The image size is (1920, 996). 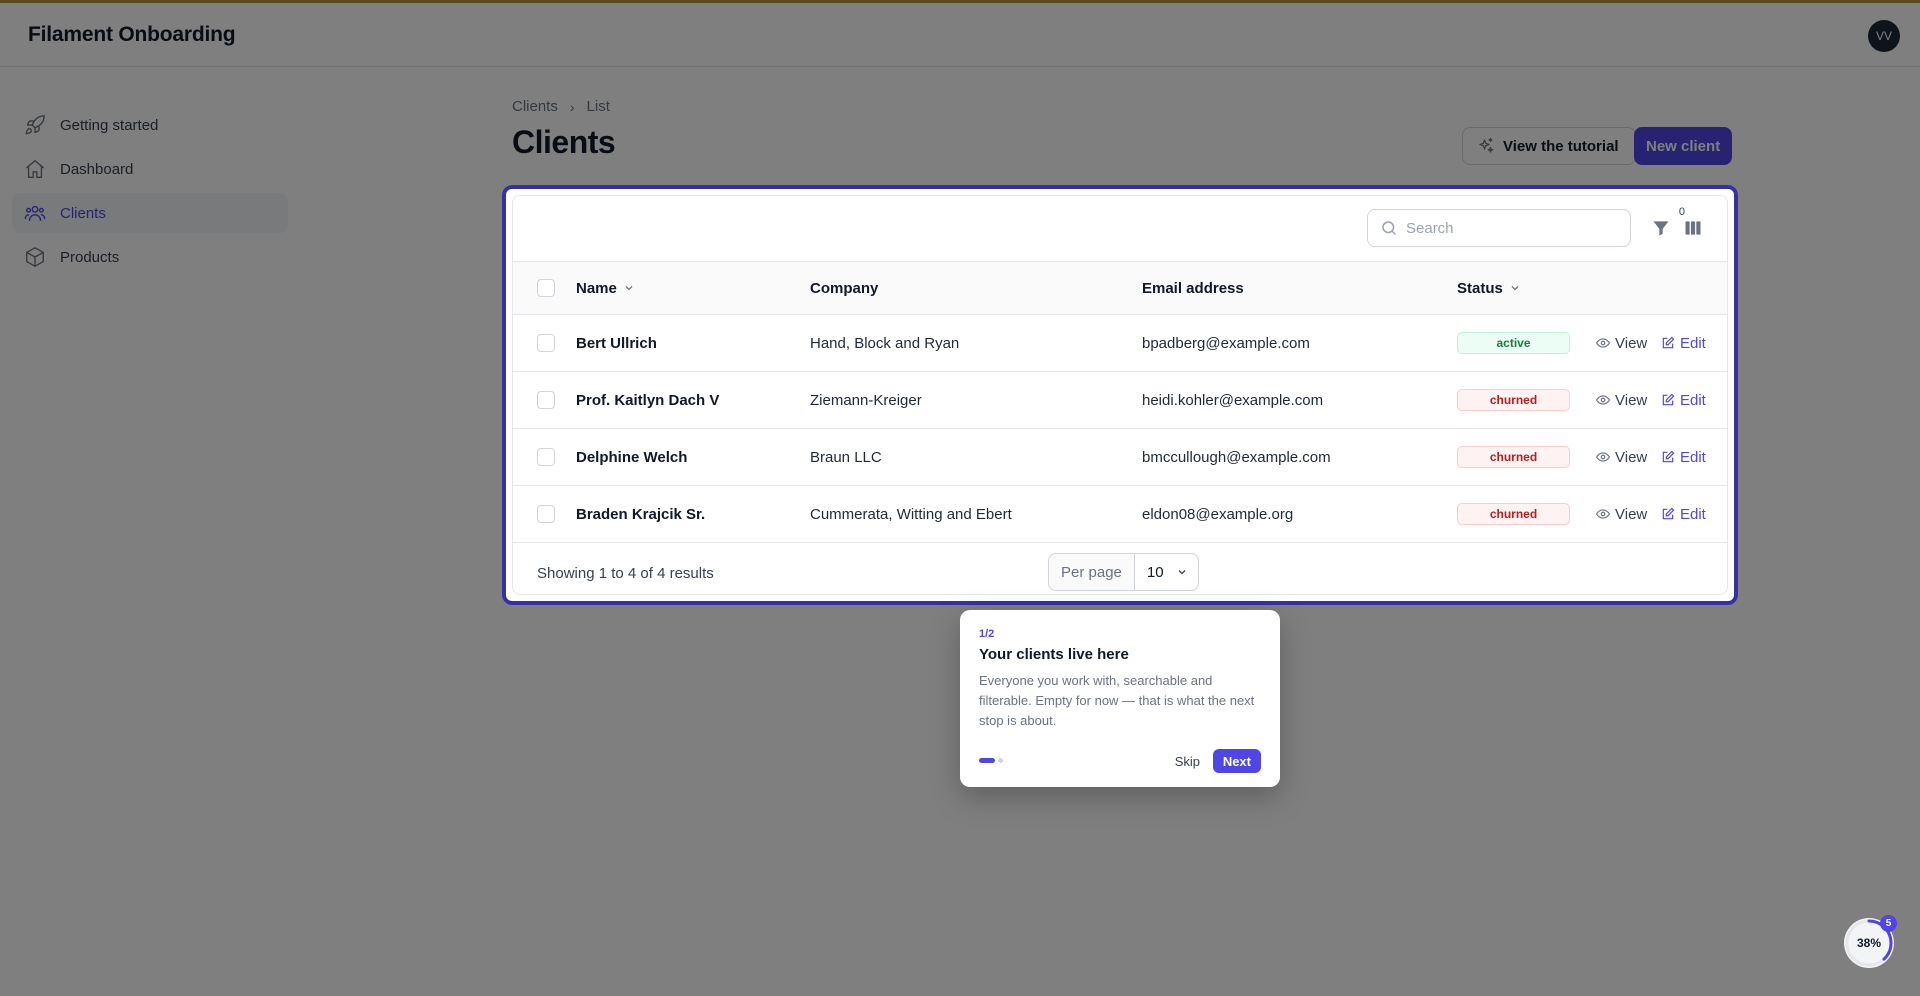 What do you see at coordinates (1187, 761) in the screenshot?
I see `tour-skip-button: Skip` at bounding box center [1187, 761].